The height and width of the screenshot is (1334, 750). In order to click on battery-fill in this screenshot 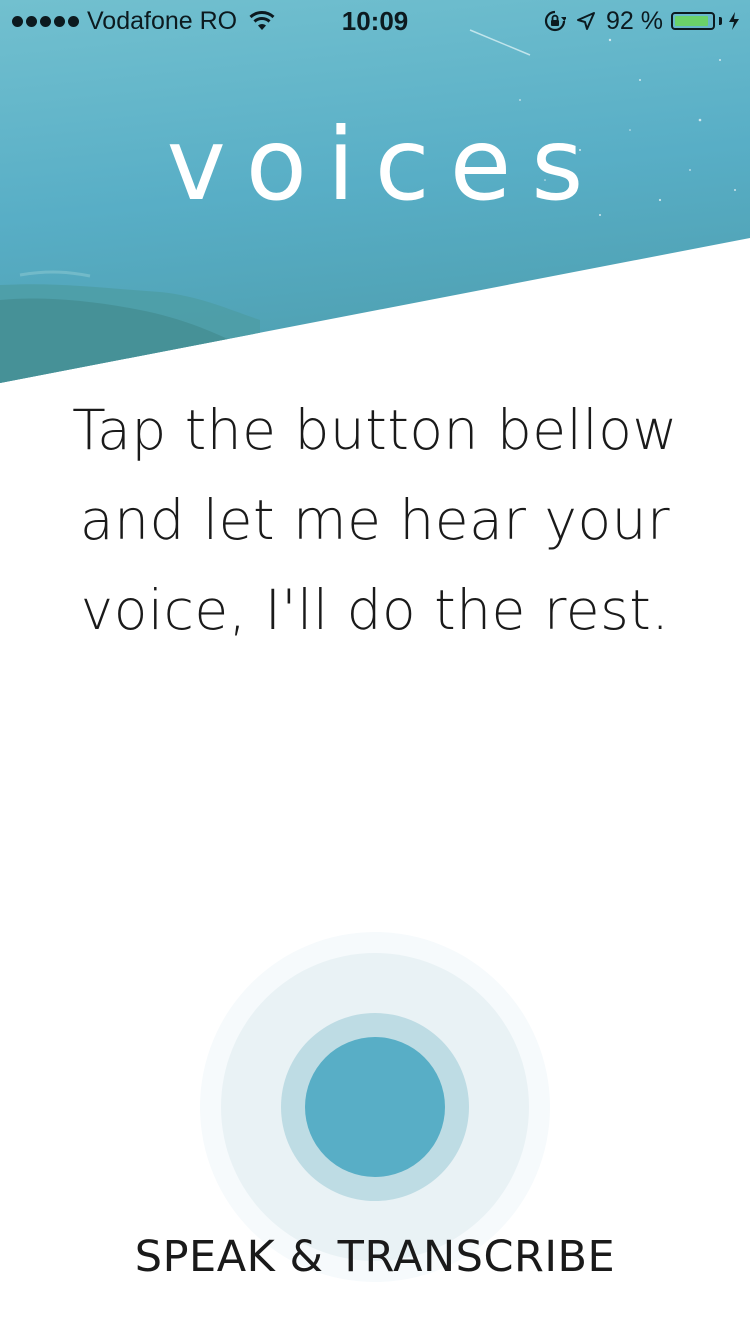, I will do `click(691, 21)`.